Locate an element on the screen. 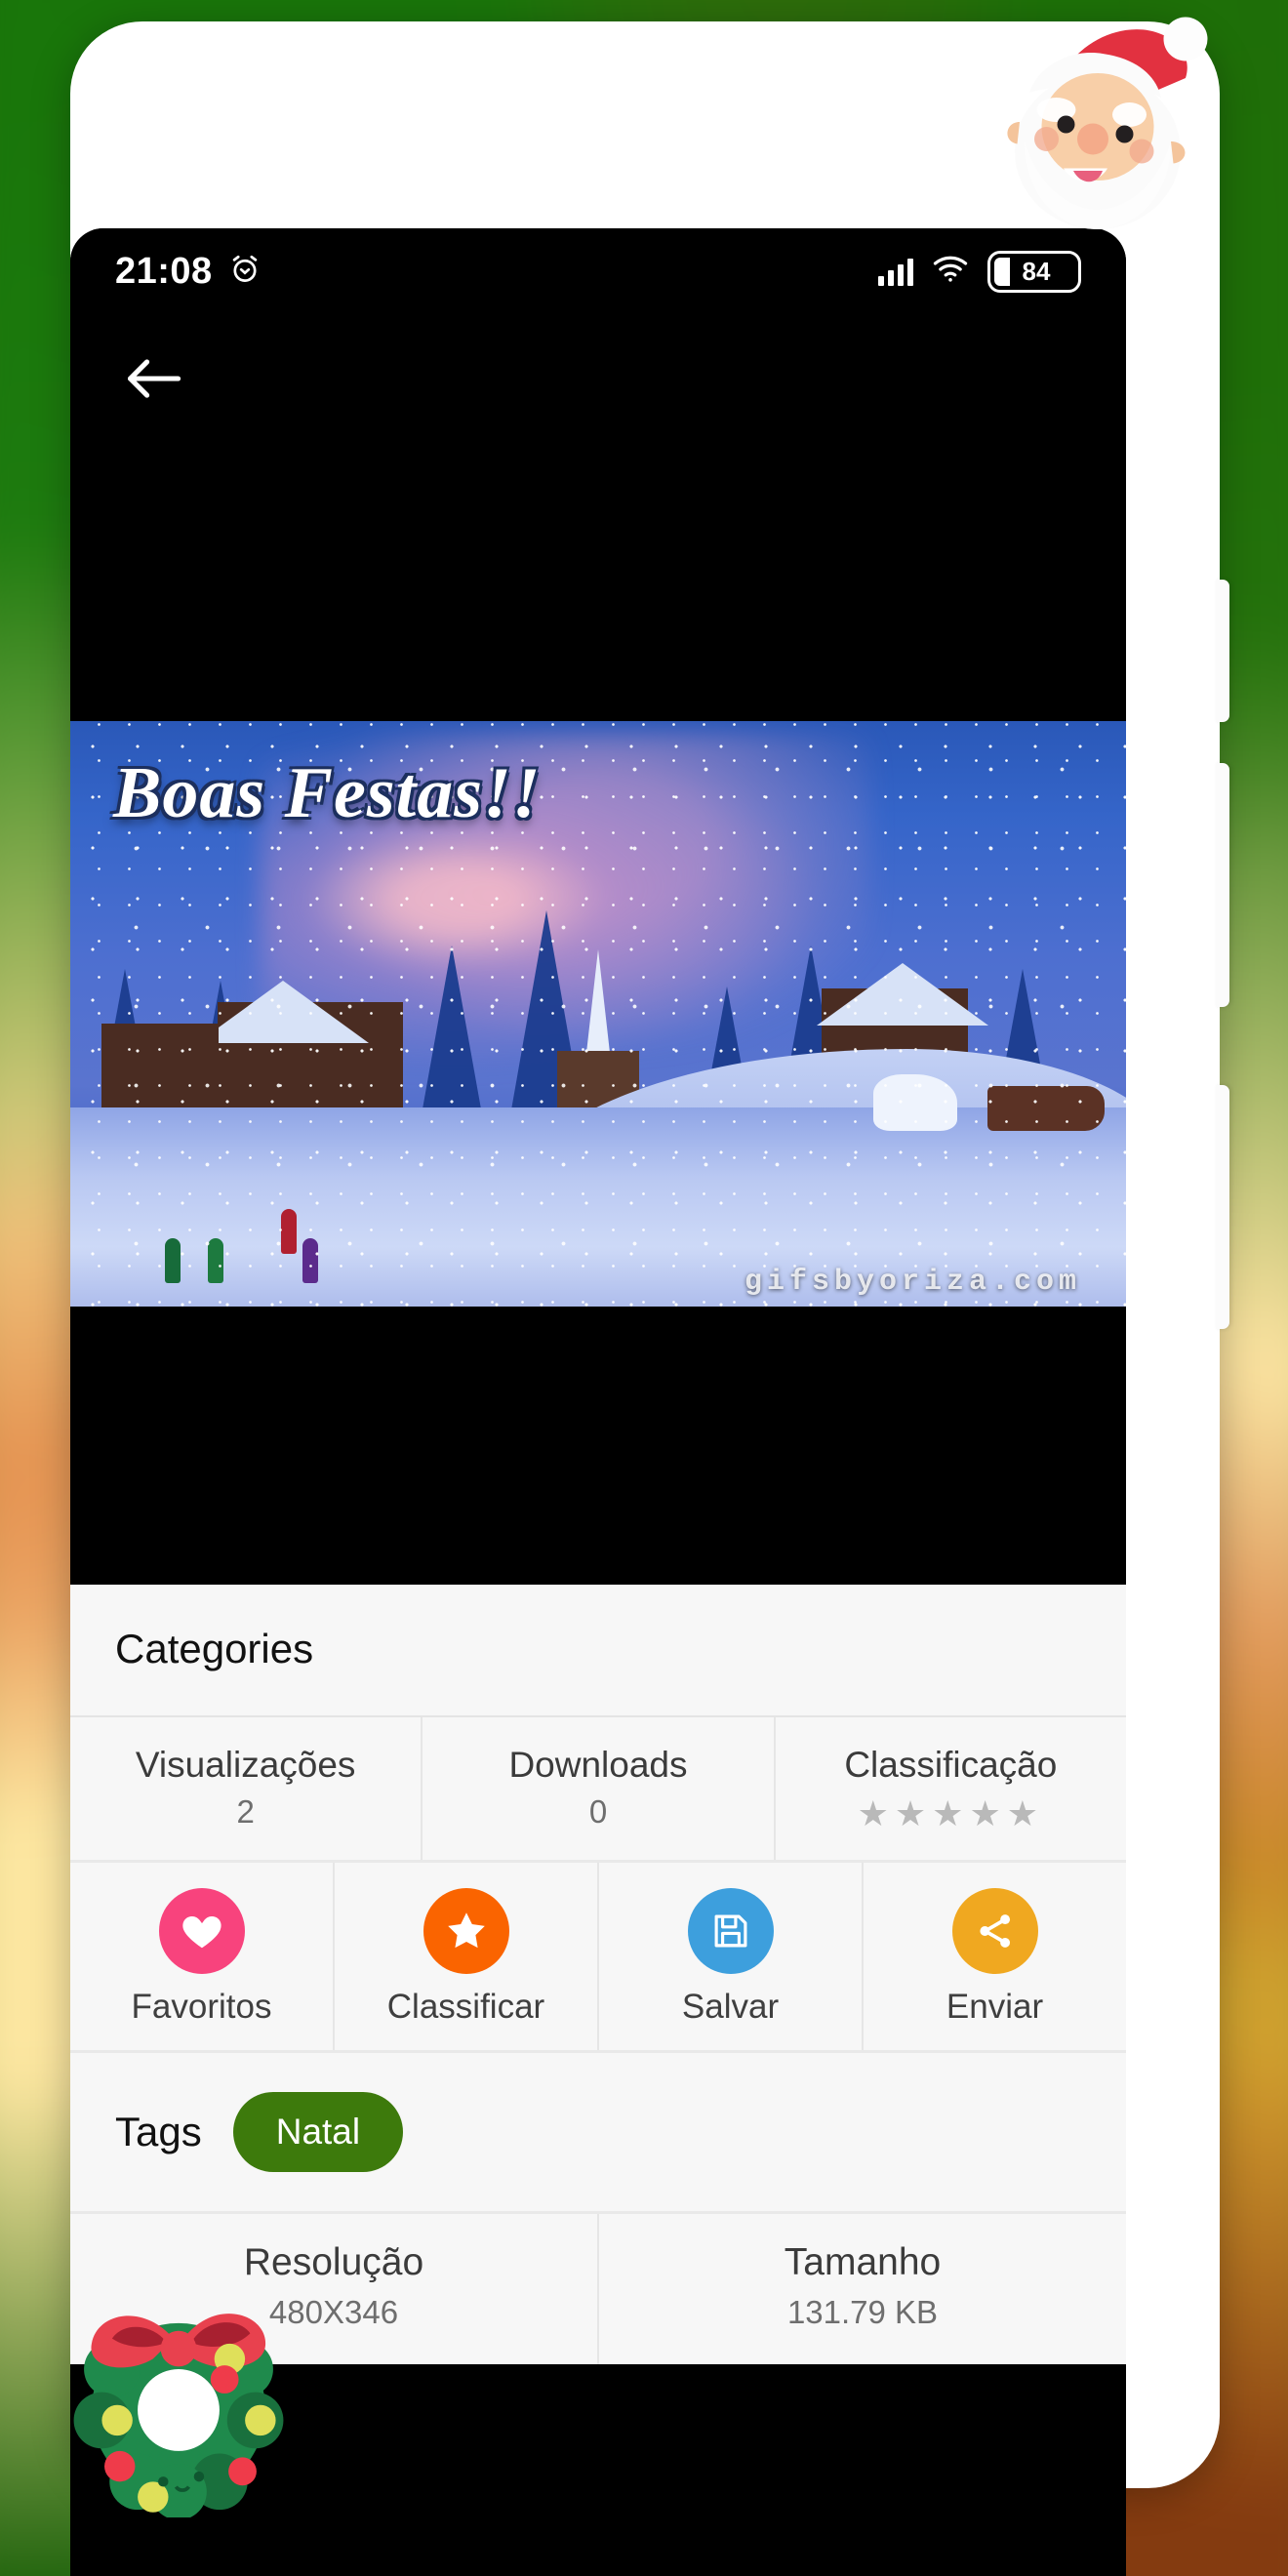  tag-chip-natal: Natal is located at coordinates (318, 2132).